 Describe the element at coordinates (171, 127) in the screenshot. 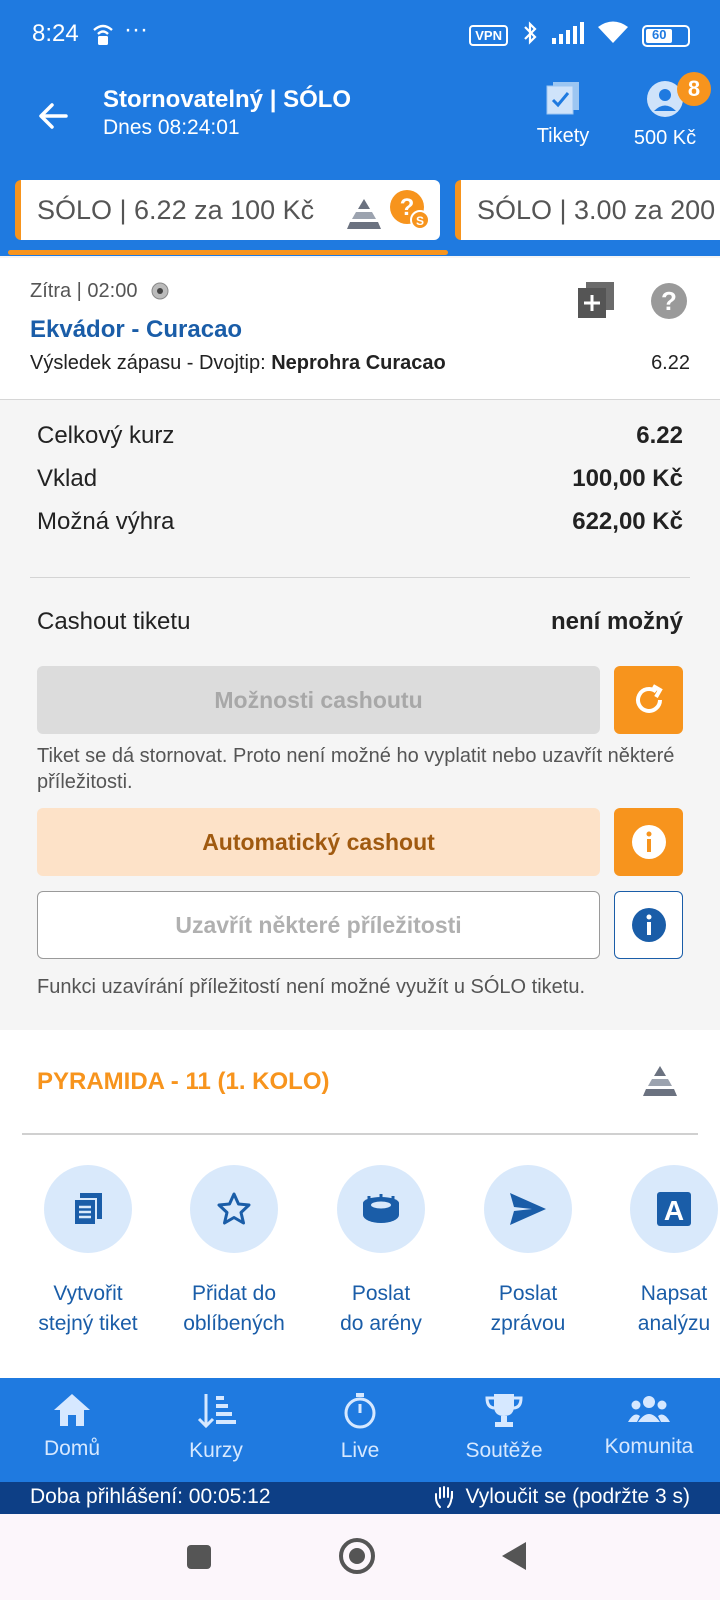

I see `page-subtitle: Dnes 08:24:01` at that location.